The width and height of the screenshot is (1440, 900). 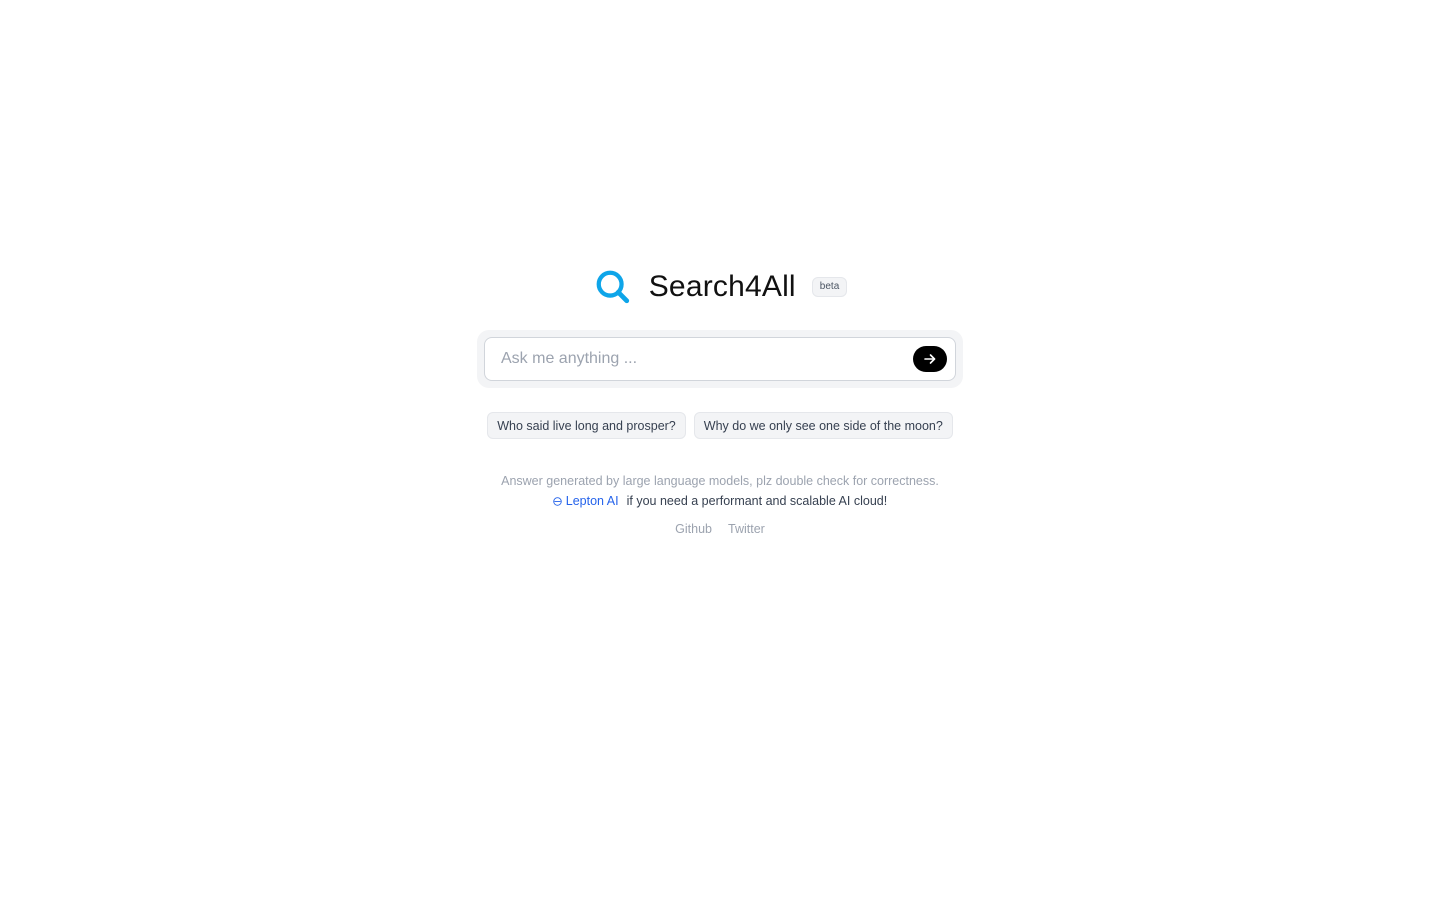 I want to click on twitter-link: Twitter, so click(x=746, y=529).